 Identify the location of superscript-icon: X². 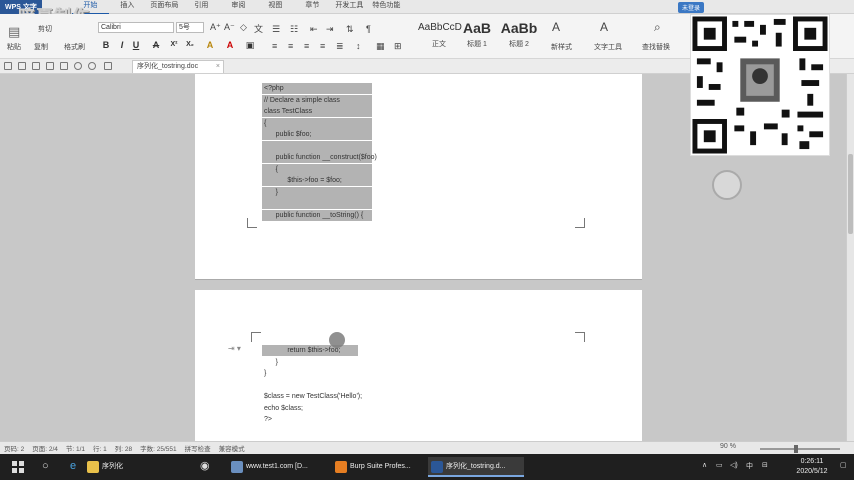
(174, 45).